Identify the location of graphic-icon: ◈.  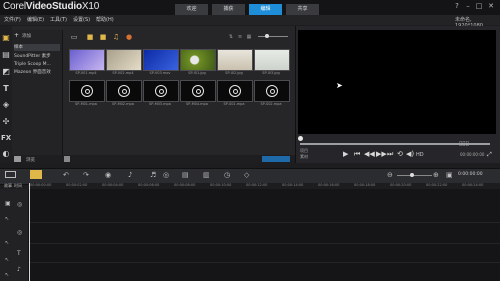
(6, 105).